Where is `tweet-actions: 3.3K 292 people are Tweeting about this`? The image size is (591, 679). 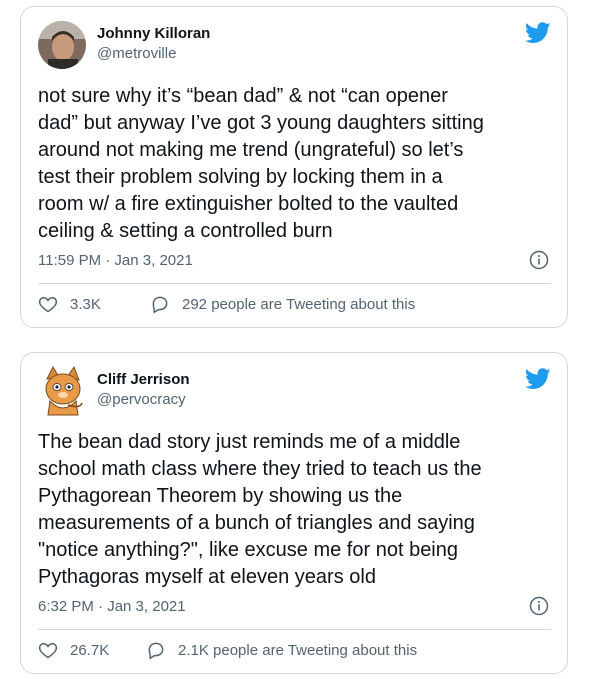
tweet-actions: 3.3K 292 people are Tweeting about this is located at coordinates (294, 305).